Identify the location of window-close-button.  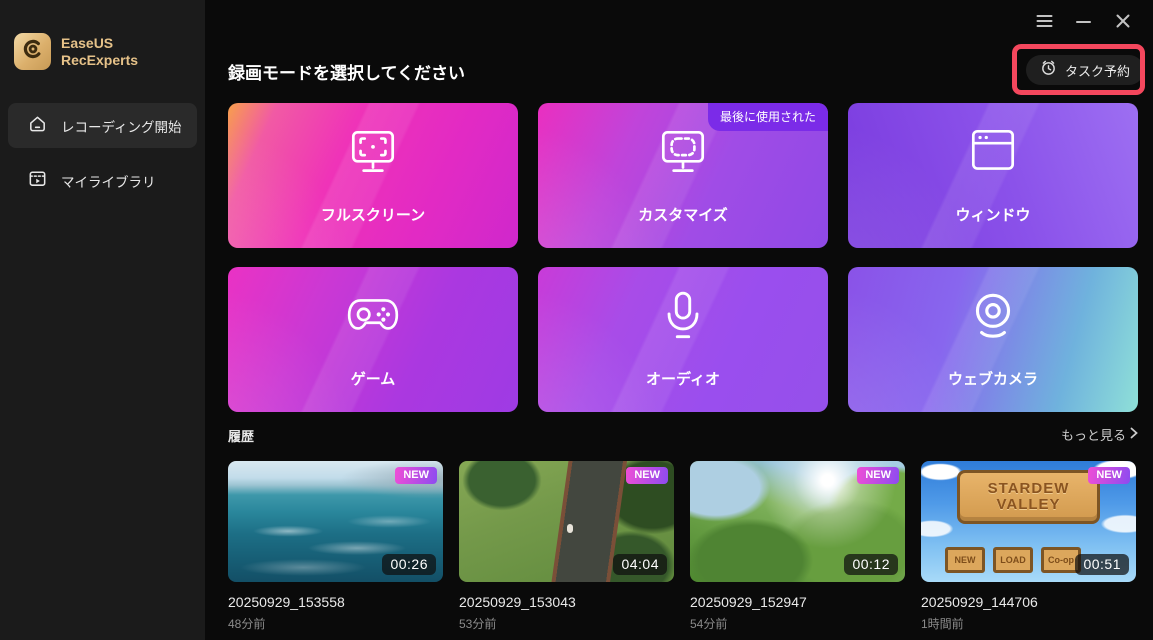
(1123, 23).